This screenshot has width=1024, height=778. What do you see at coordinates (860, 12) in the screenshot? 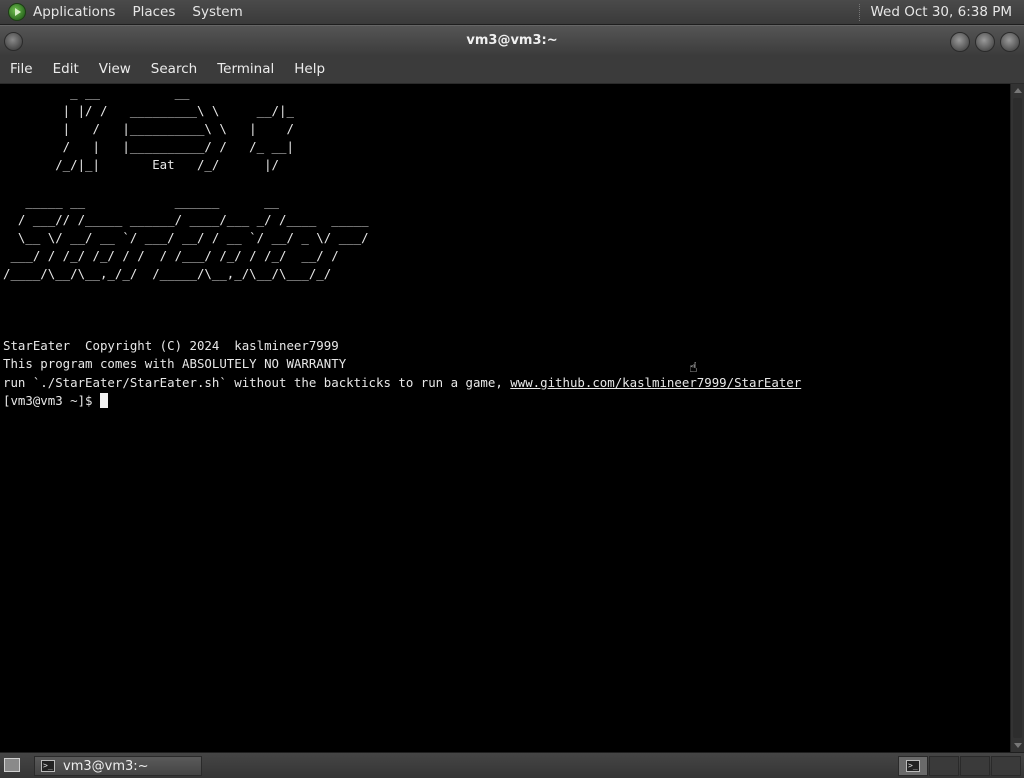
I see `panel-separator` at bounding box center [860, 12].